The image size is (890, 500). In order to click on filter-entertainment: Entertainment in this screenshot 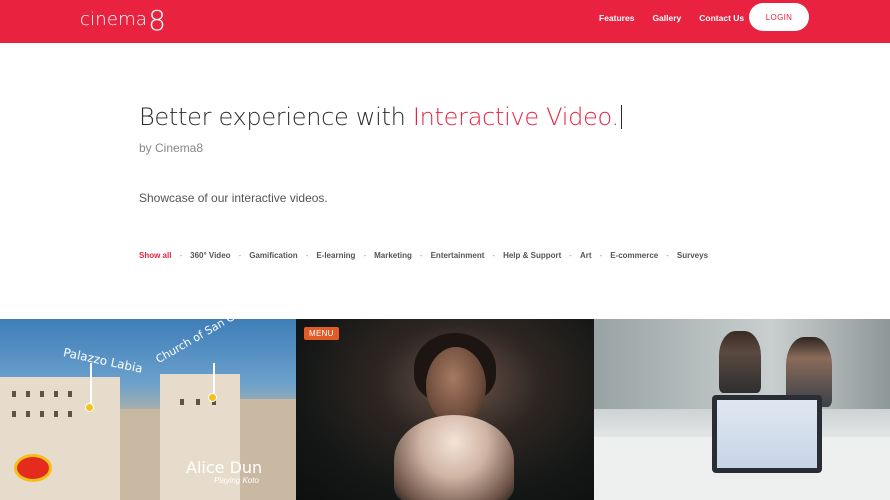, I will do `click(458, 255)`.